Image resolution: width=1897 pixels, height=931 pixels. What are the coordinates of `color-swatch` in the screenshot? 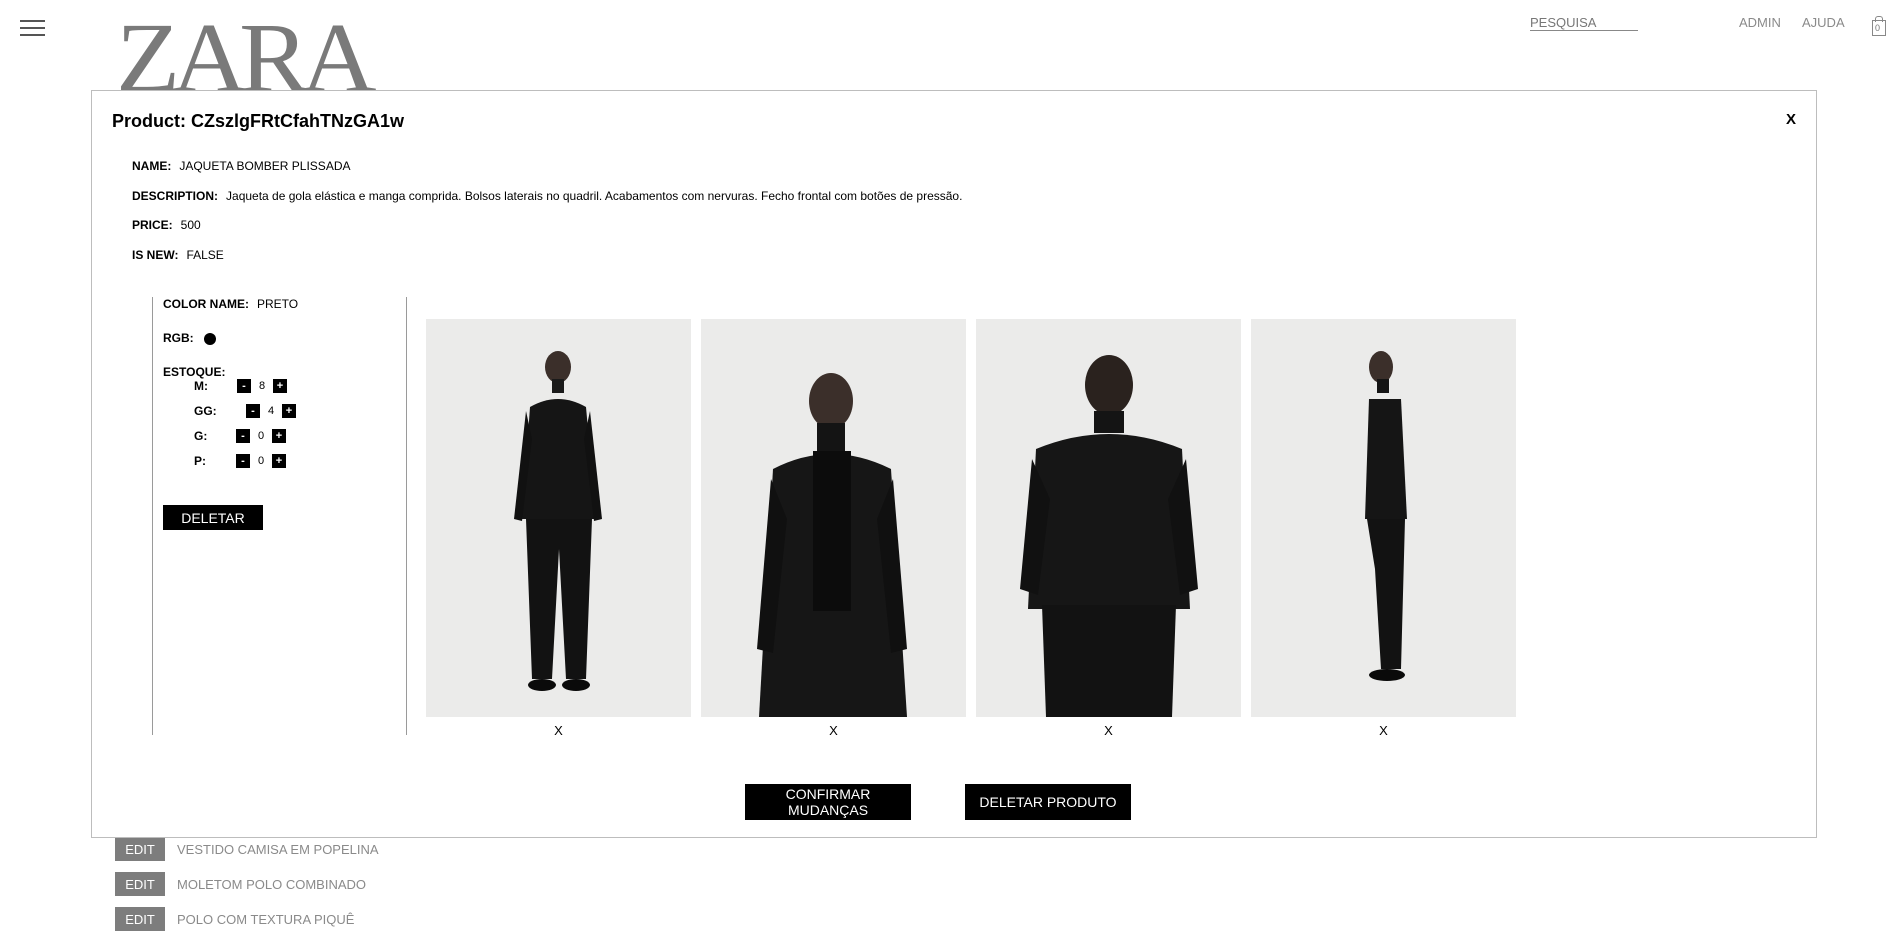 It's located at (209, 338).